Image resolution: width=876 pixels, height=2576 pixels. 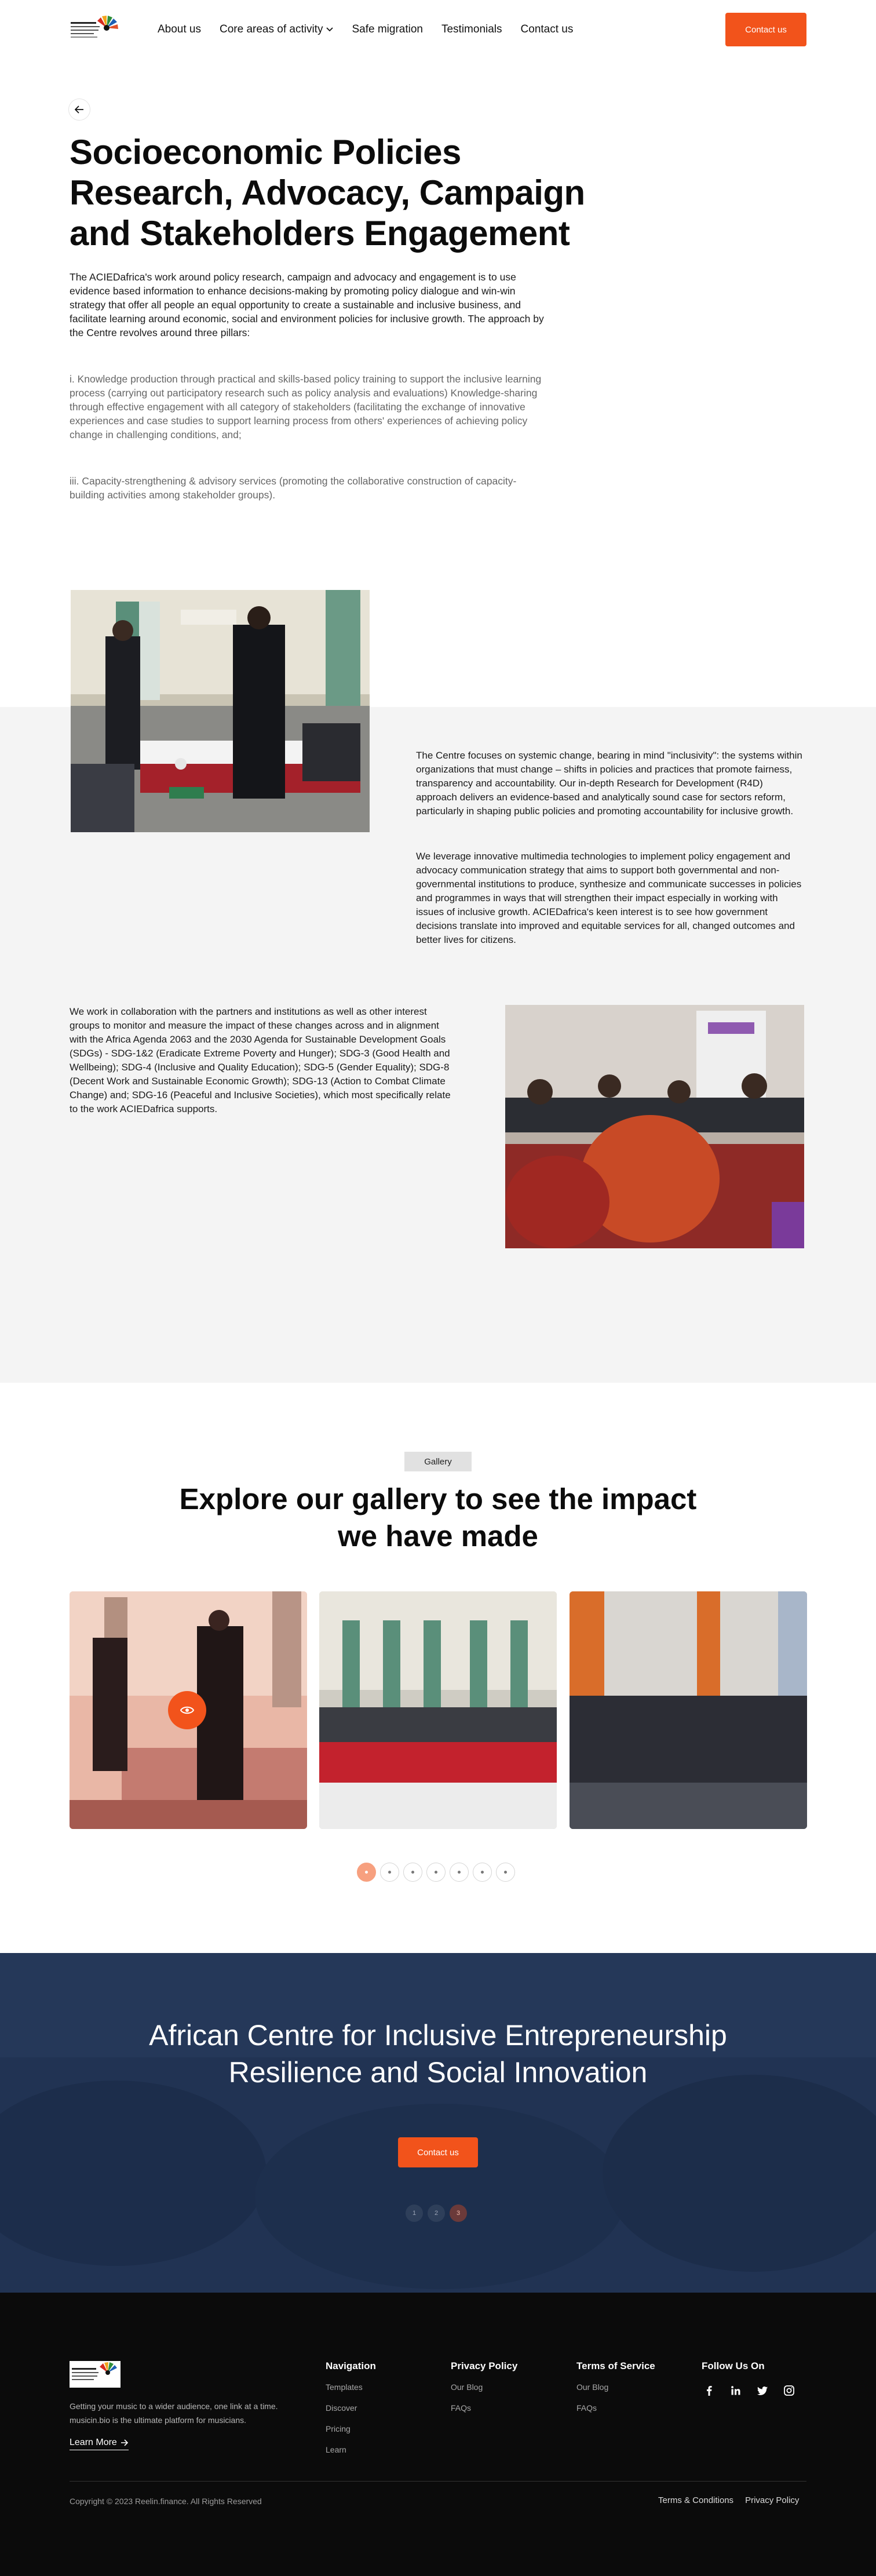 What do you see at coordinates (736, 2390) in the screenshot?
I see `linkedin-icon` at bounding box center [736, 2390].